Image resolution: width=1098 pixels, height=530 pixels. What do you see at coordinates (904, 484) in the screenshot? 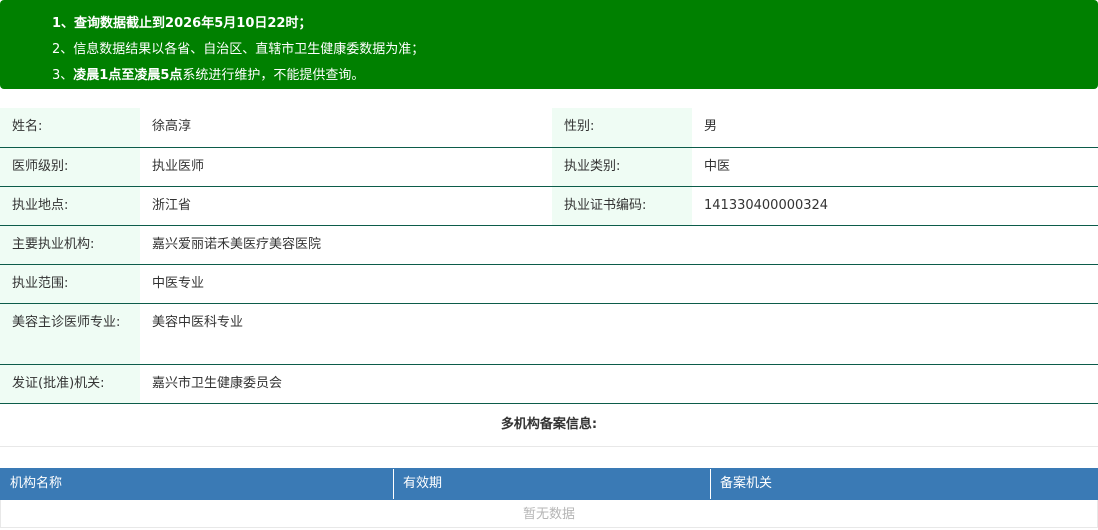
I see `column-header-registrar: 备案机关` at bounding box center [904, 484].